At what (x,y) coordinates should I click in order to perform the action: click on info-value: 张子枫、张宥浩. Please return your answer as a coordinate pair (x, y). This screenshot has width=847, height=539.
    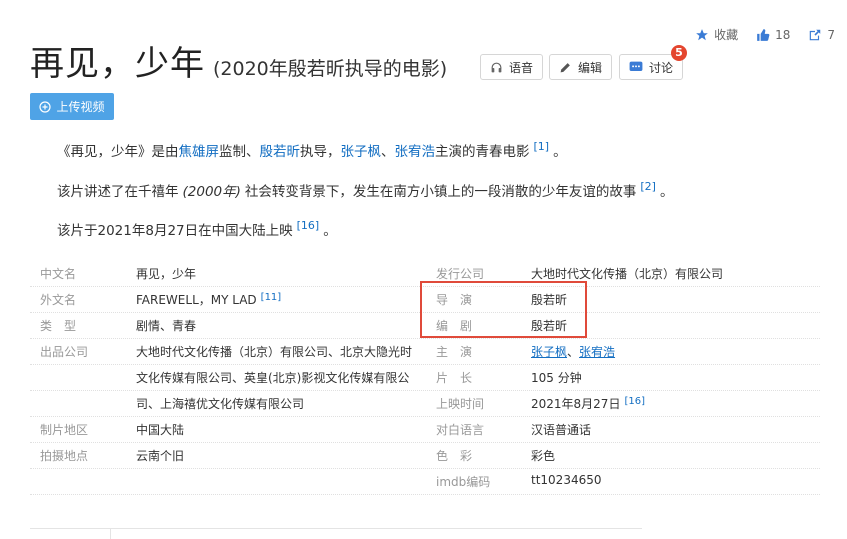
    Looking at the image, I should click on (573, 351).